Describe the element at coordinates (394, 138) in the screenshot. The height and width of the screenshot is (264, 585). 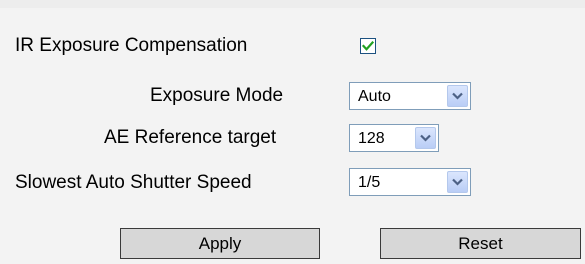
I see `ae-reference-select: 128` at that location.